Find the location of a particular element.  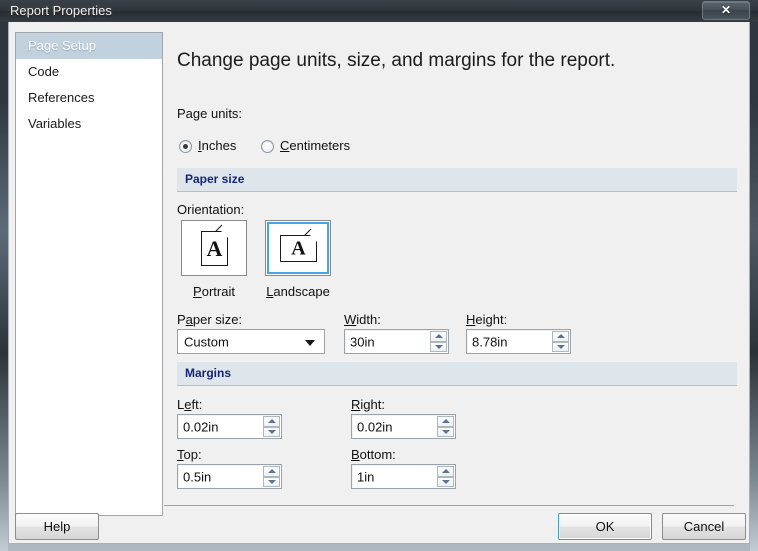

page-portrait-icon: A is located at coordinates (214, 245).